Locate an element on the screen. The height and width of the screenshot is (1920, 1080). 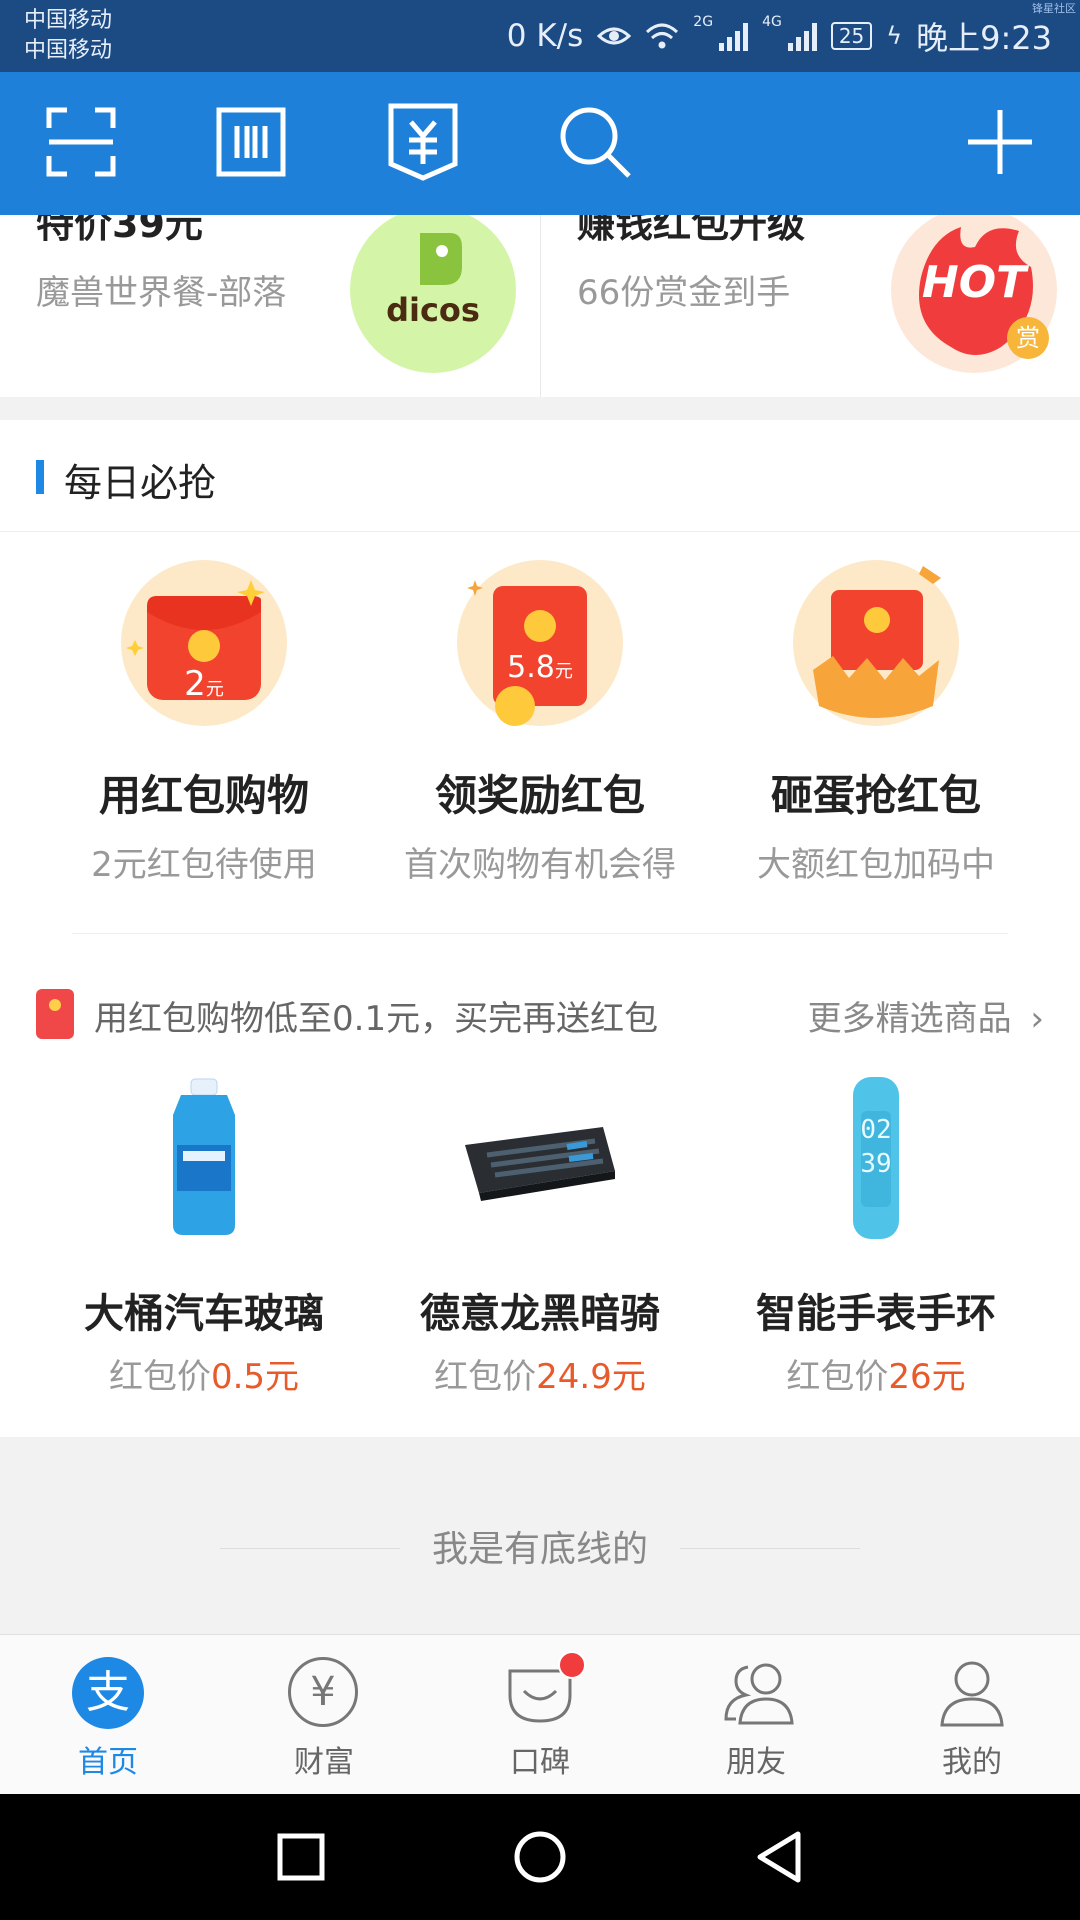
top-toolbar is located at coordinates (540, 143).